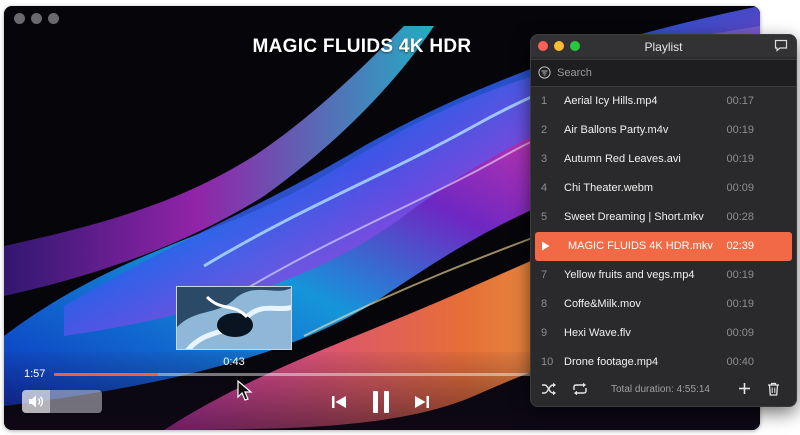 This screenshot has width=800, height=435. What do you see at coordinates (339, 404) in the screenshot?
I see `previous-icon` at bounding box center [339, 404].